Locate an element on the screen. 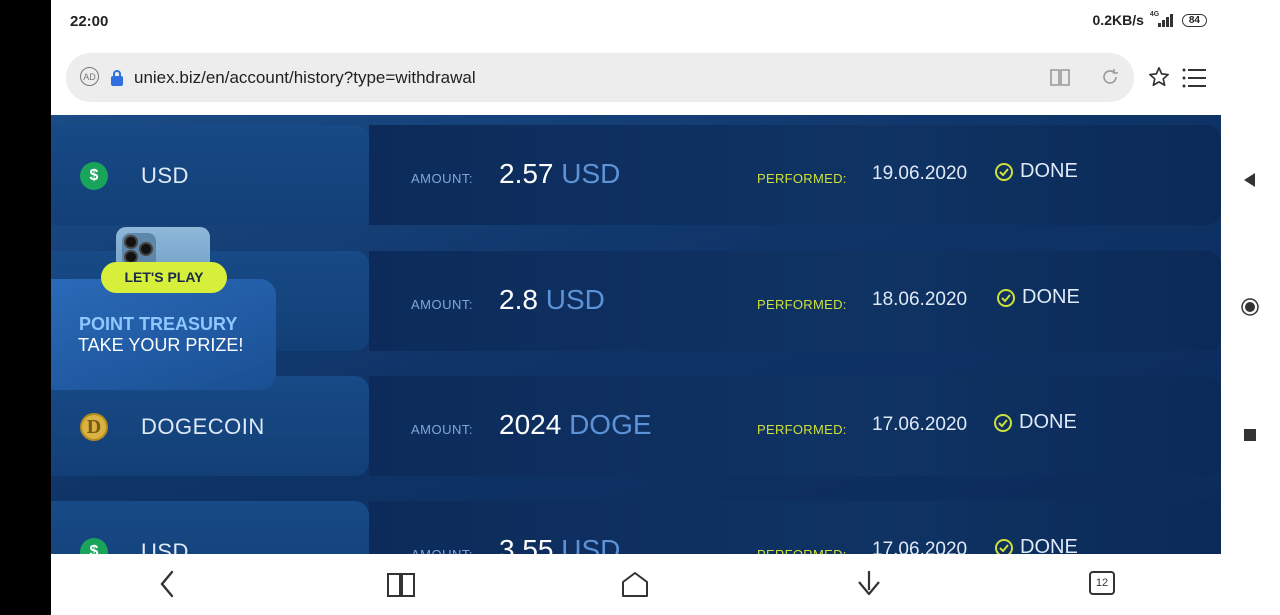 The image size is (1280, 615). network-speed: 0.2KB/s is located at coordinates (1118, 20).